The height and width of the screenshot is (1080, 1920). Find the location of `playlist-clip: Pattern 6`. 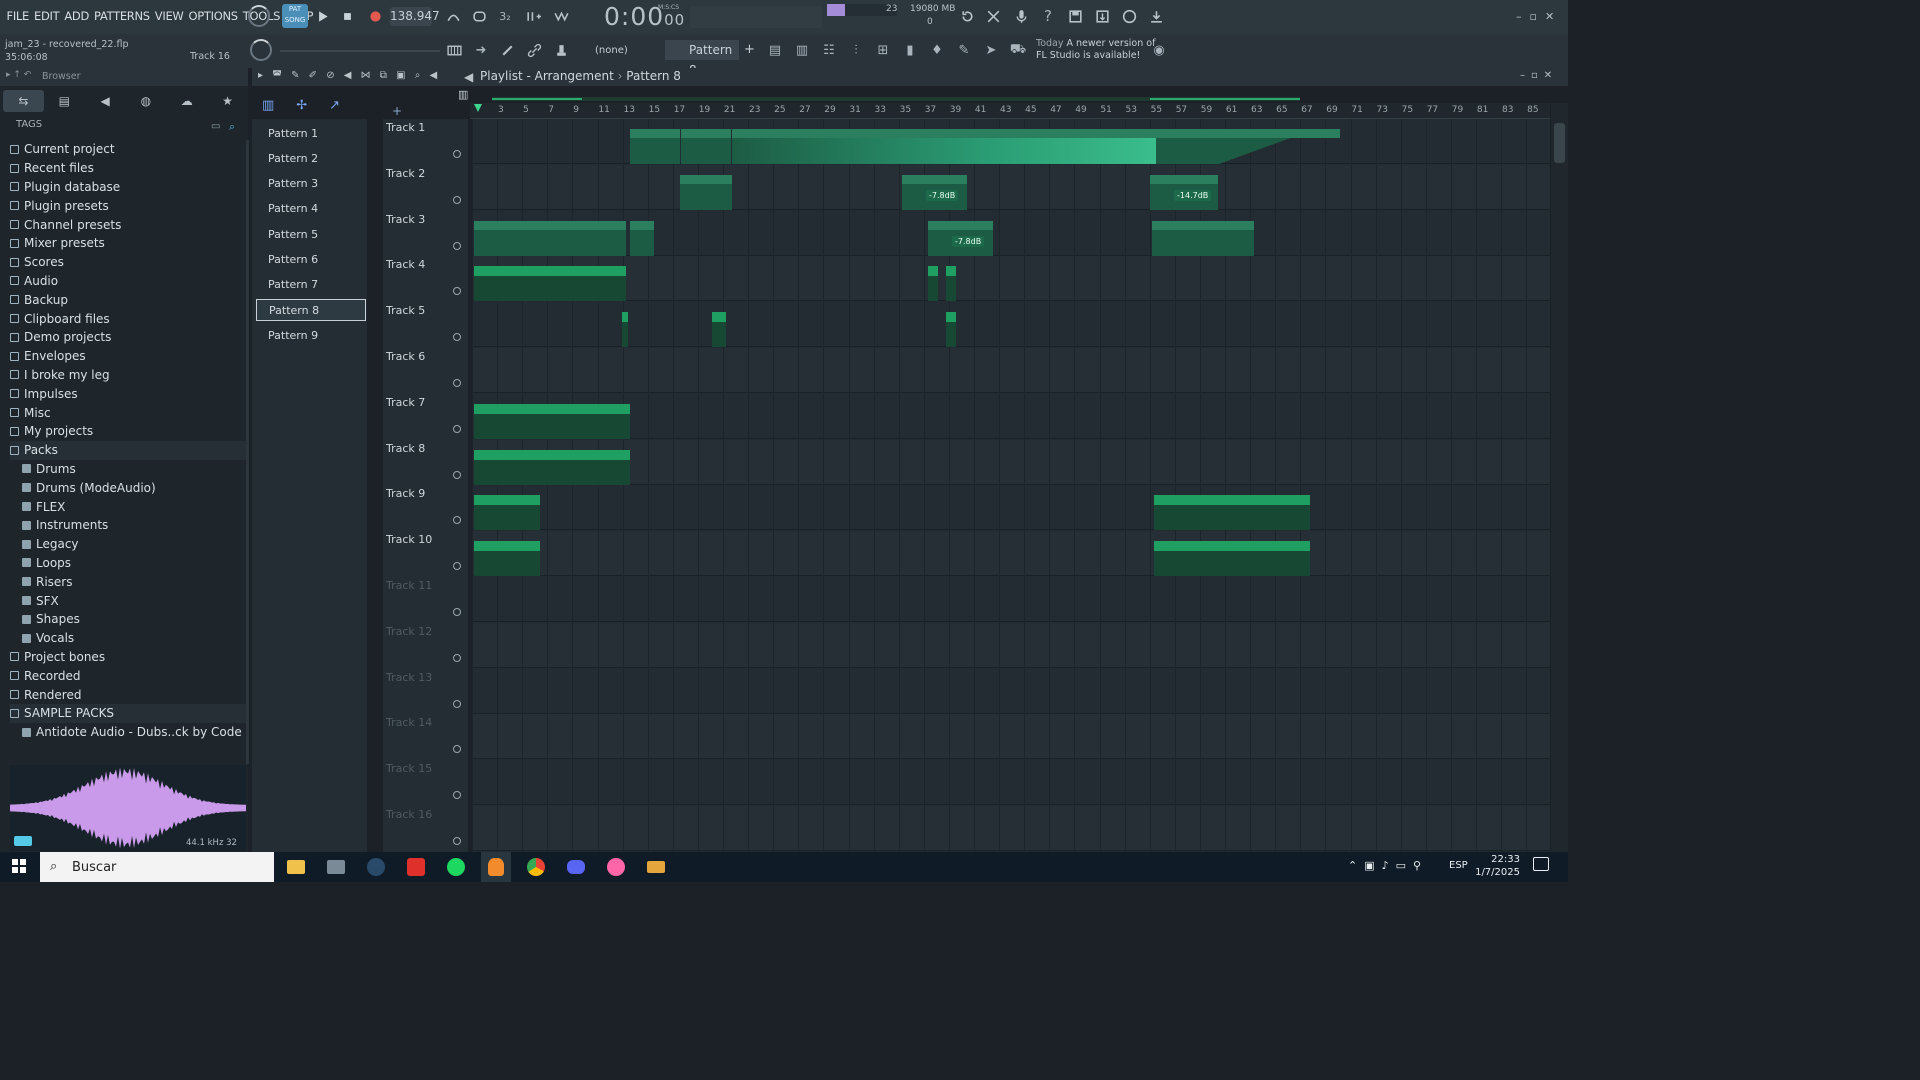

playlist-clip: Pattern 6 is located at coordinates (706, 192).